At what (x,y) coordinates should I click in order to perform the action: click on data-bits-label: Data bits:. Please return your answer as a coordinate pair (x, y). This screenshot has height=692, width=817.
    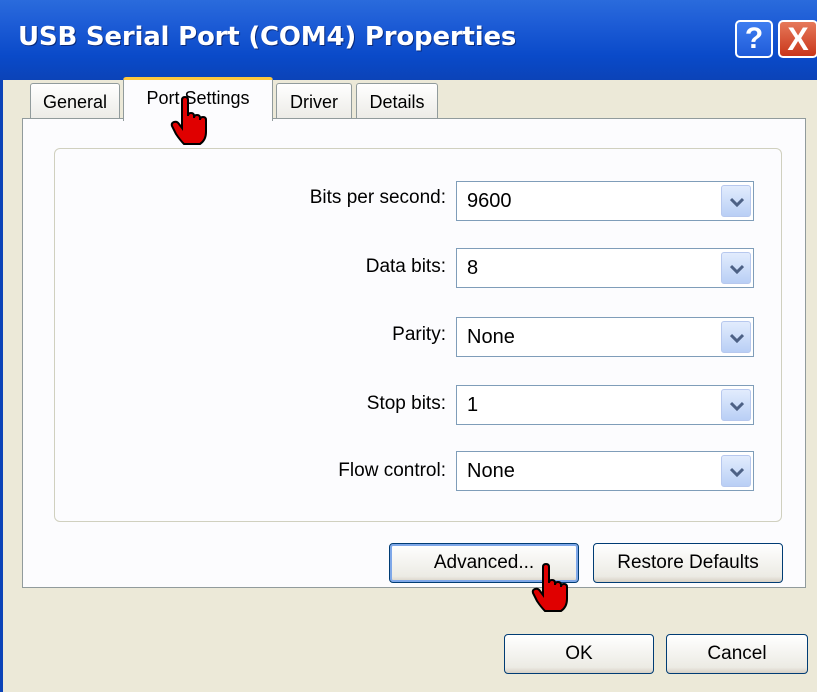
    Looking at the image, I should click on (405, 266).